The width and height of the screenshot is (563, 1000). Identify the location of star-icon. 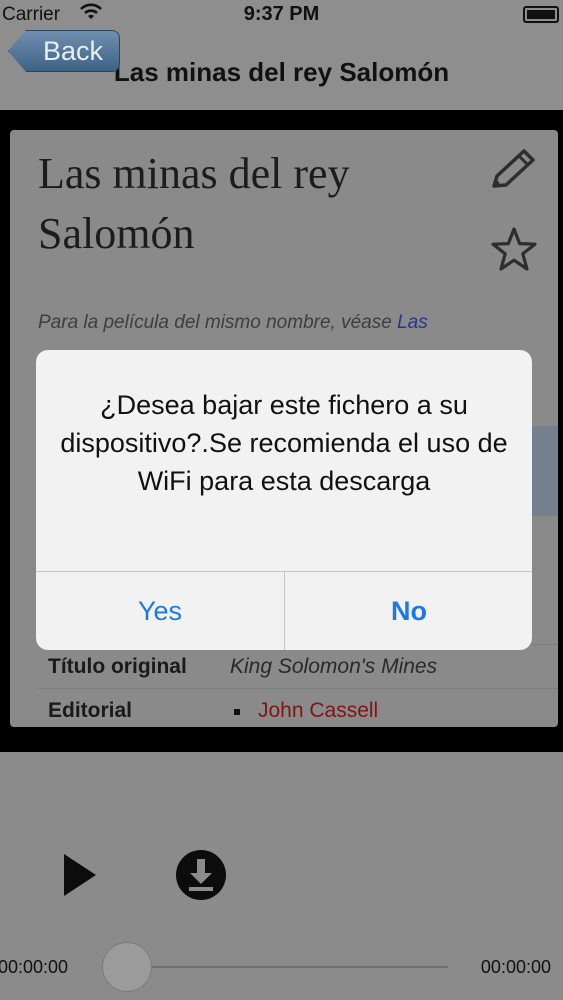
(514, 249).